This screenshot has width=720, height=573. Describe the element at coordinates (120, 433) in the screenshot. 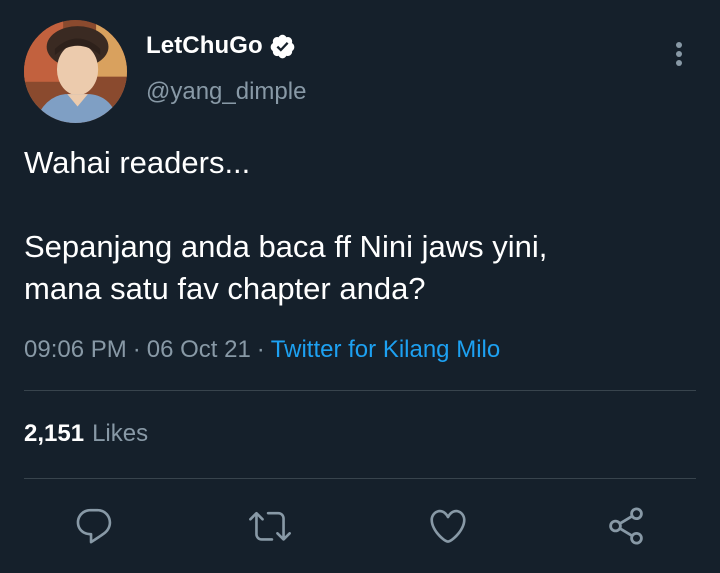

I see `likes-label: Likes` at that location.